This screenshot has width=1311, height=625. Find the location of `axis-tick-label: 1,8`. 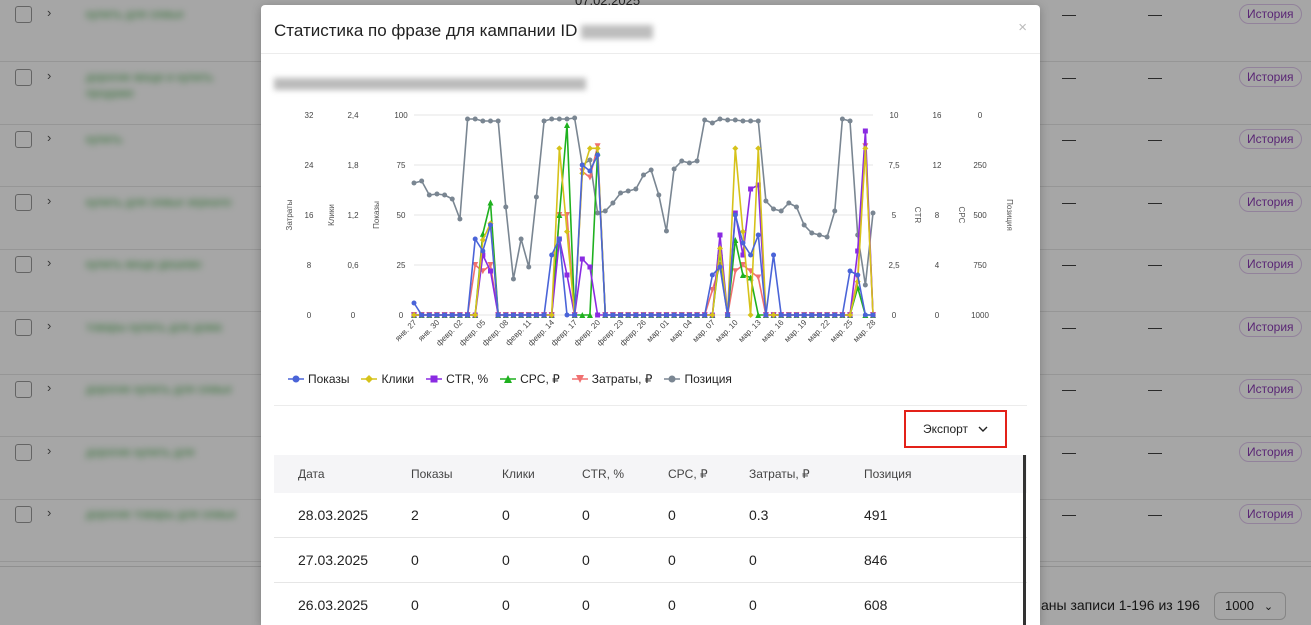

axis-tick-label: 1,8 is located at coordinates (353, 165).